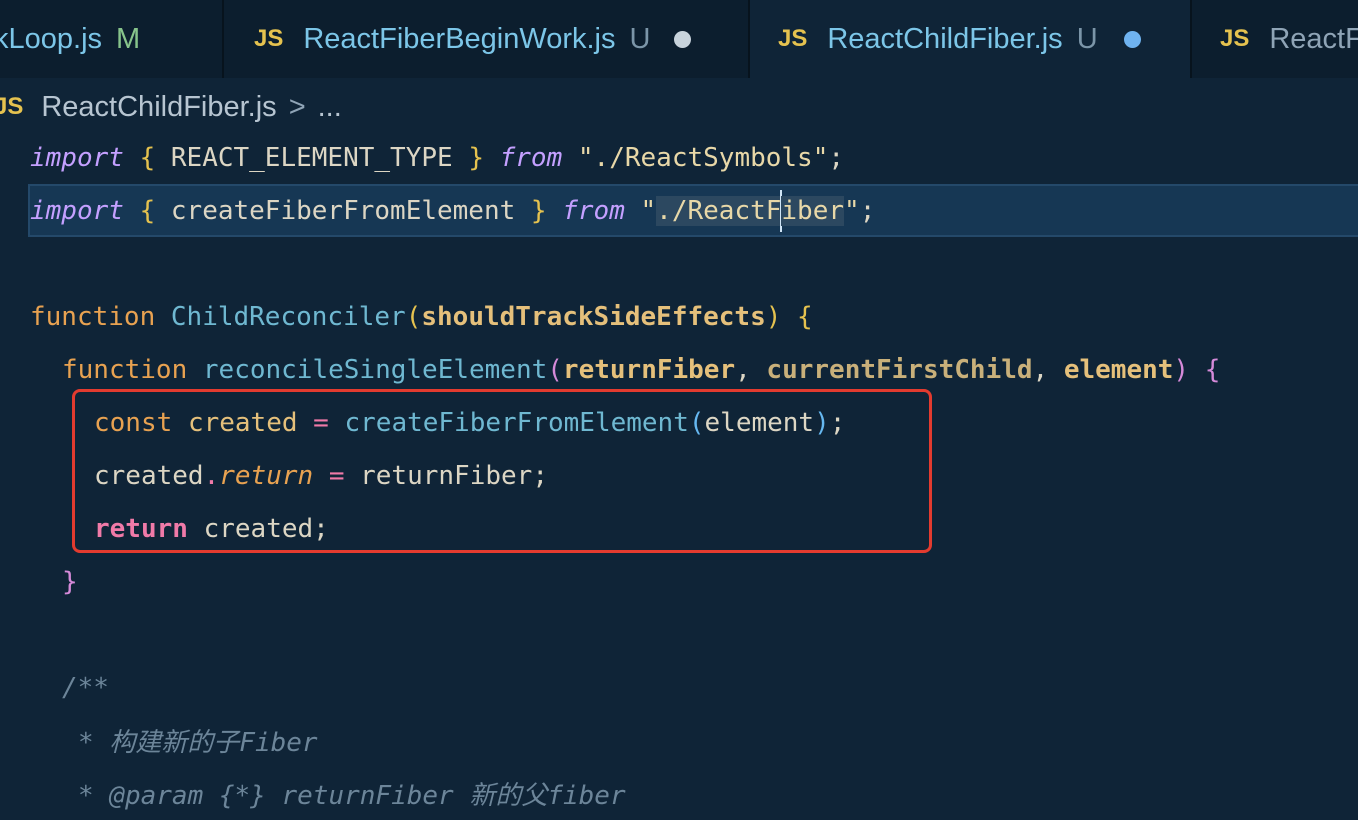 This screenshot has width=1358, height=820. I want to click on code-line-12: * 构建新的子Fiber, so click(679, 740).